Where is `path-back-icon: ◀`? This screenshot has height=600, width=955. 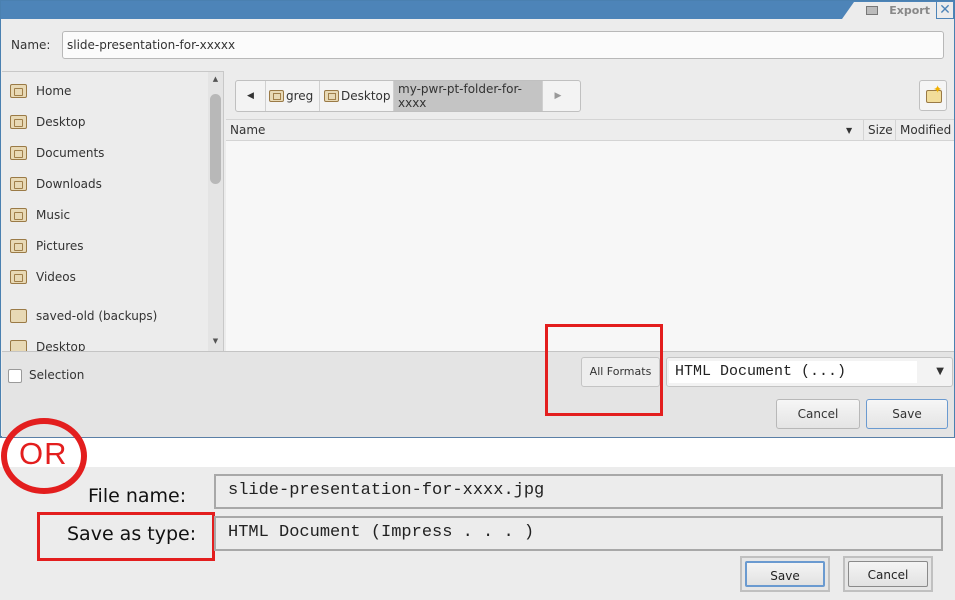
path-back-icon: ◀ is located at coordinates (251, 96).